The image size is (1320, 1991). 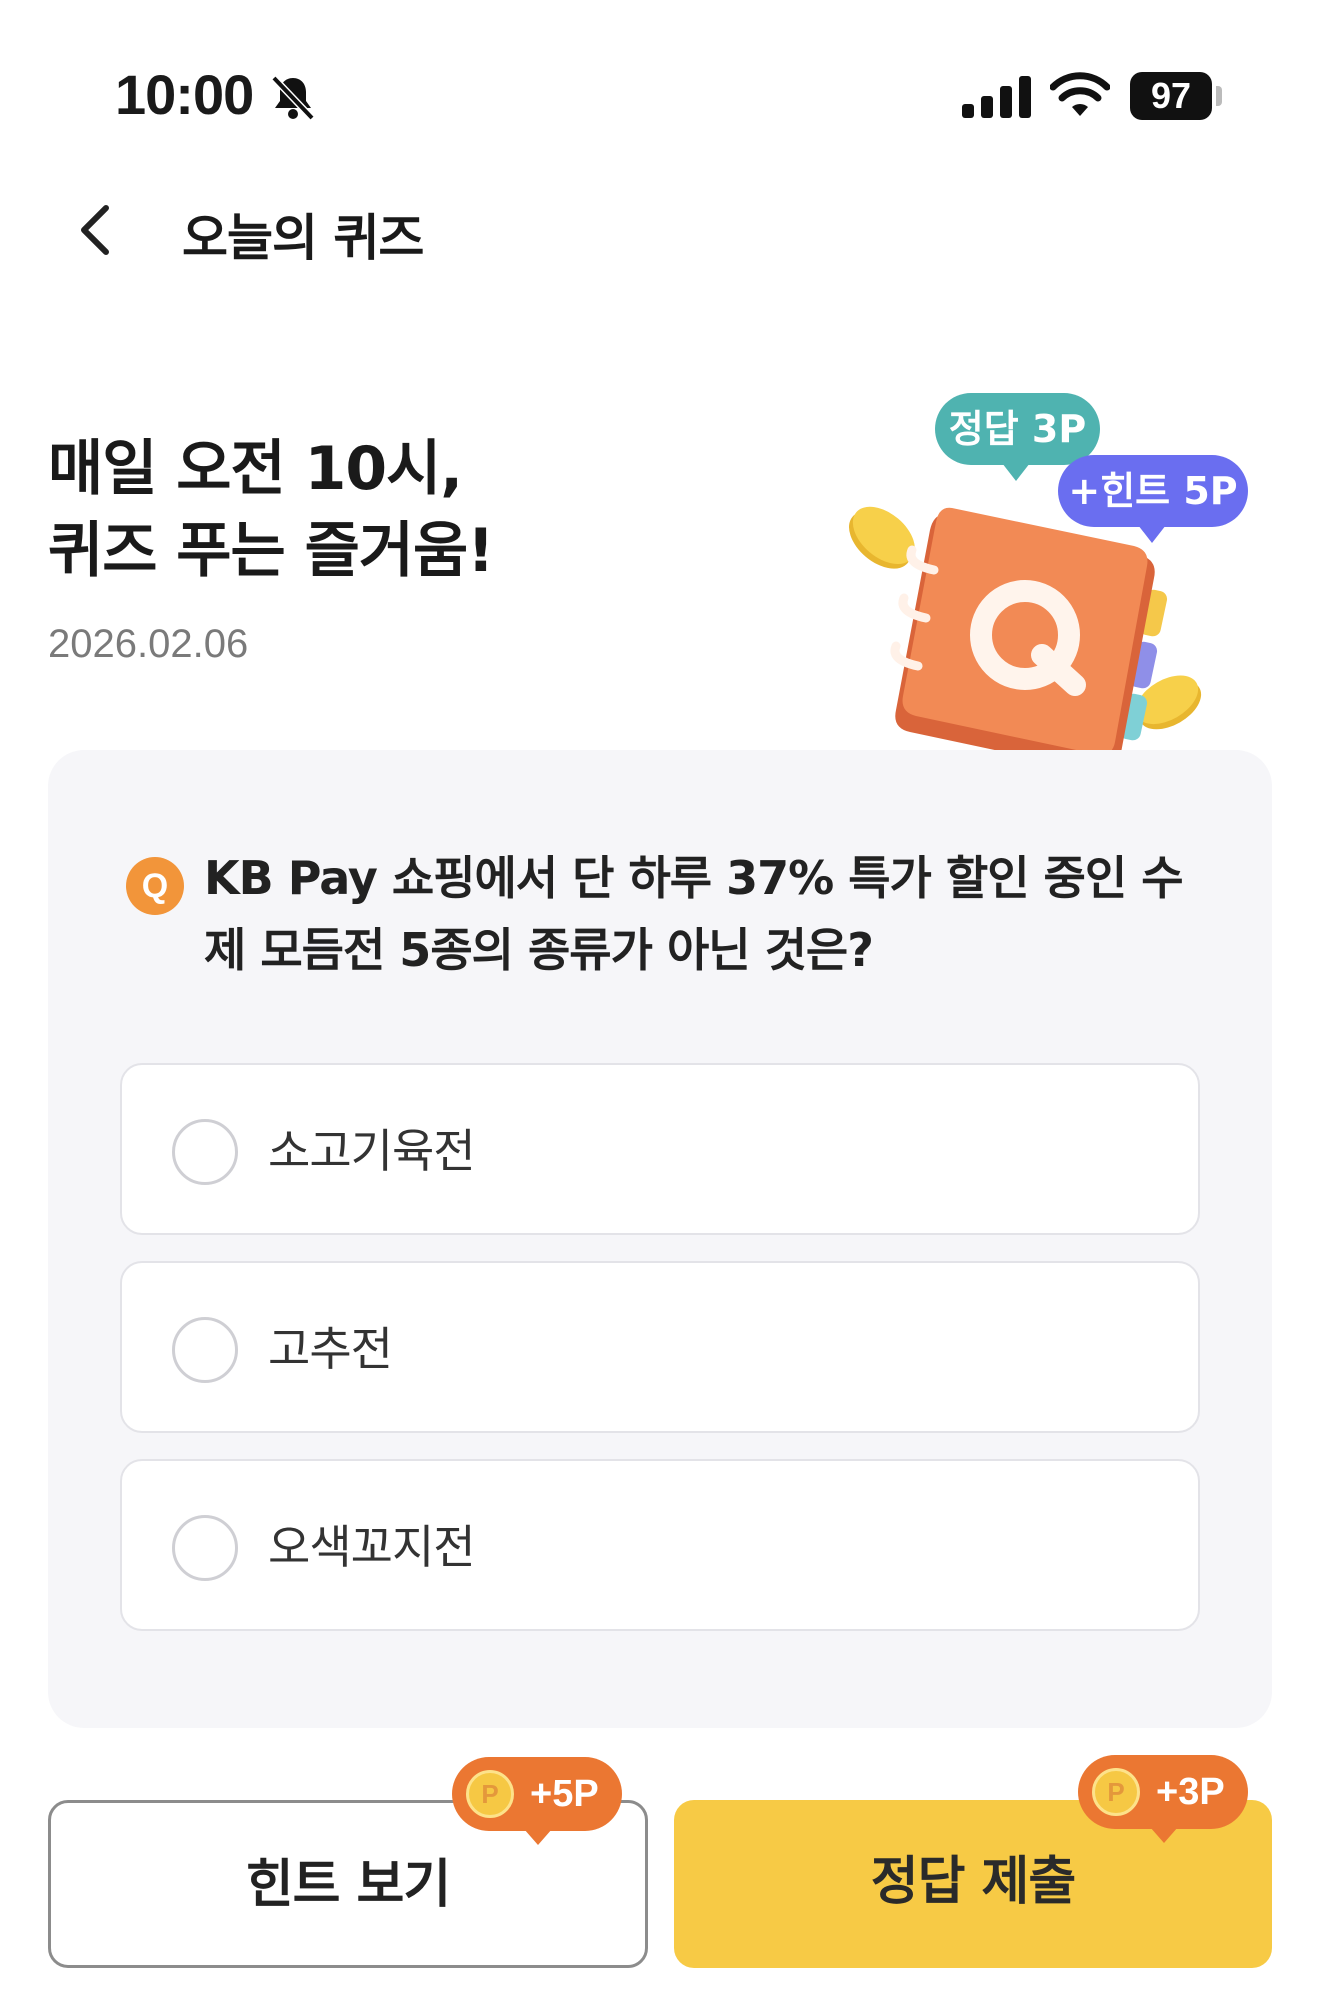 I want to click on hint-points-badge: P +5P, so click(x=537, y=1794).